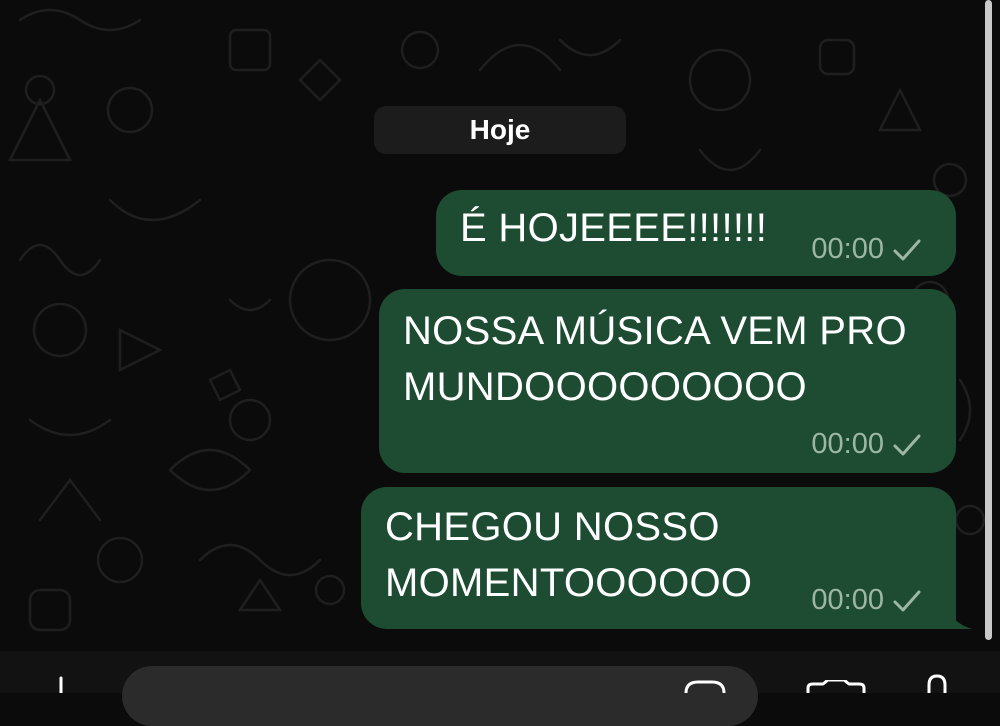  Describe the element at coordinates (61, 682) in the screenshot. I see `plus-icon` at that location.